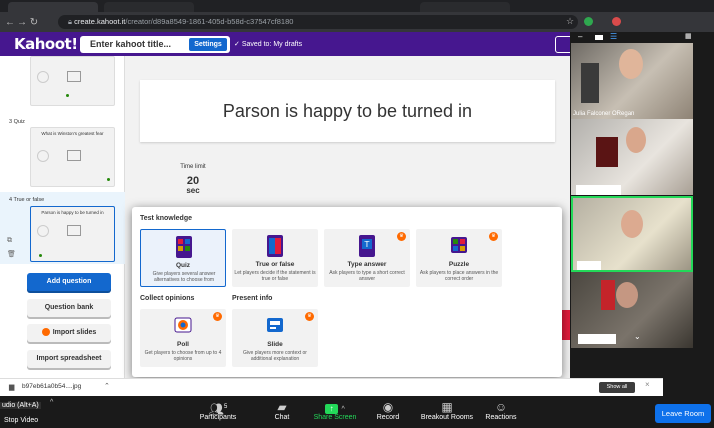 This screenshot has width=714, height=428. Describe the element at coordinates (388, 407) in the screenshot. I see `record-icon: ◉` at that location.